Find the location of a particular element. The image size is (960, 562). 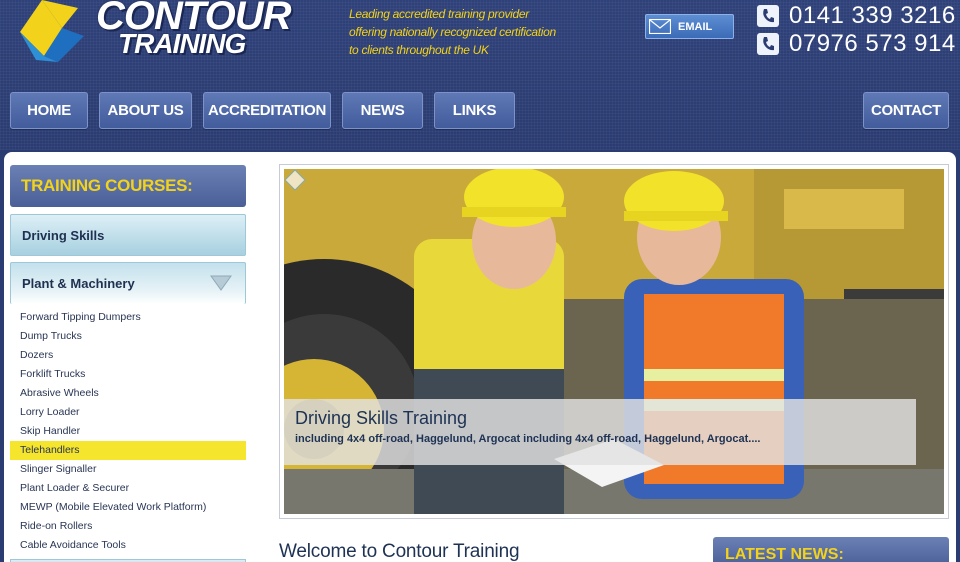

category-label: Driving Skills is located at coordinates (63, 235).